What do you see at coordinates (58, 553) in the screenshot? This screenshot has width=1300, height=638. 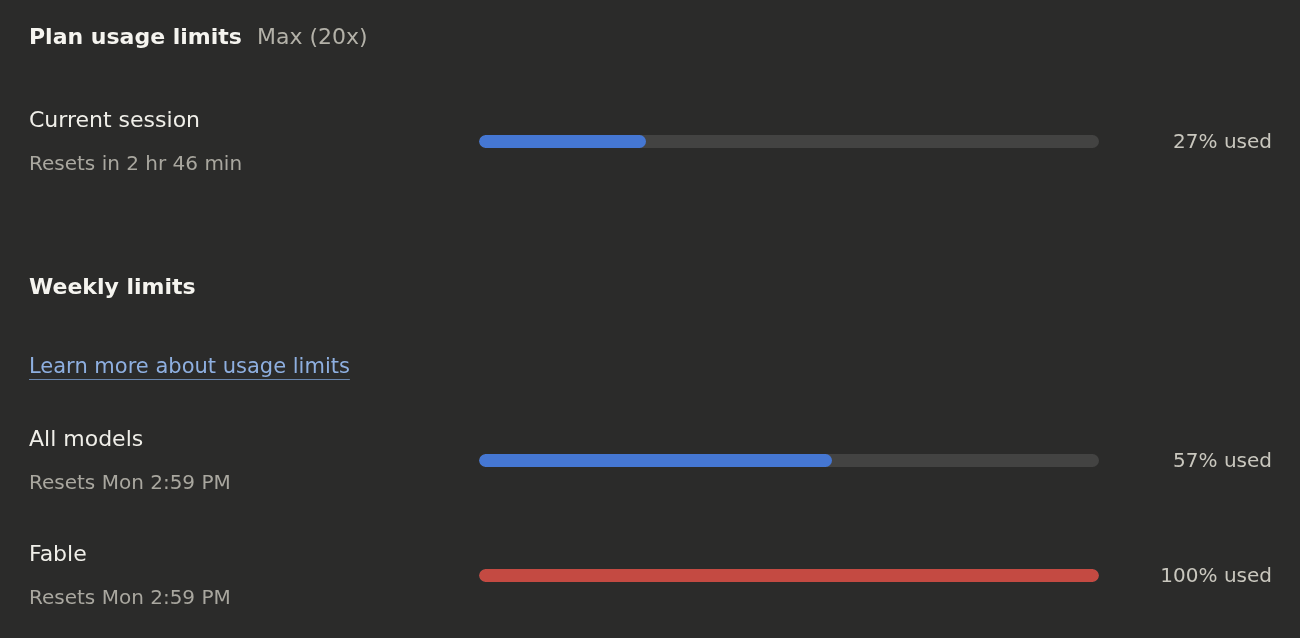 I see `limit-label: Fable` at bounding box center [58, 553].